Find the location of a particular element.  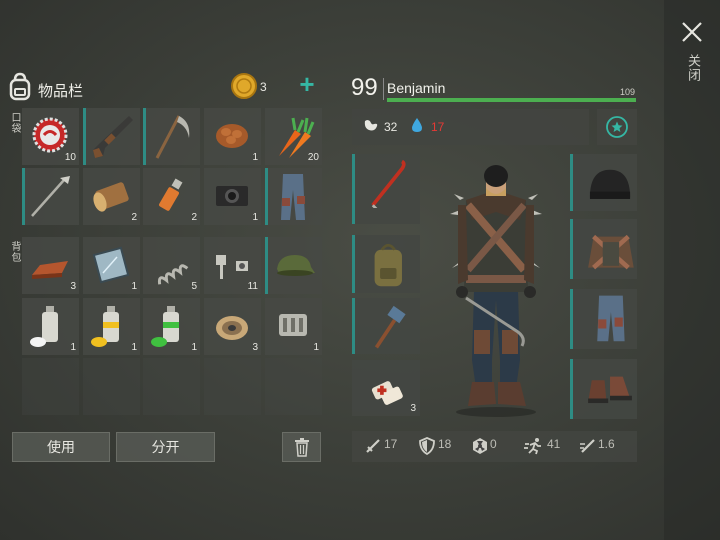

sword-icon is located at coordinates (373, 448).